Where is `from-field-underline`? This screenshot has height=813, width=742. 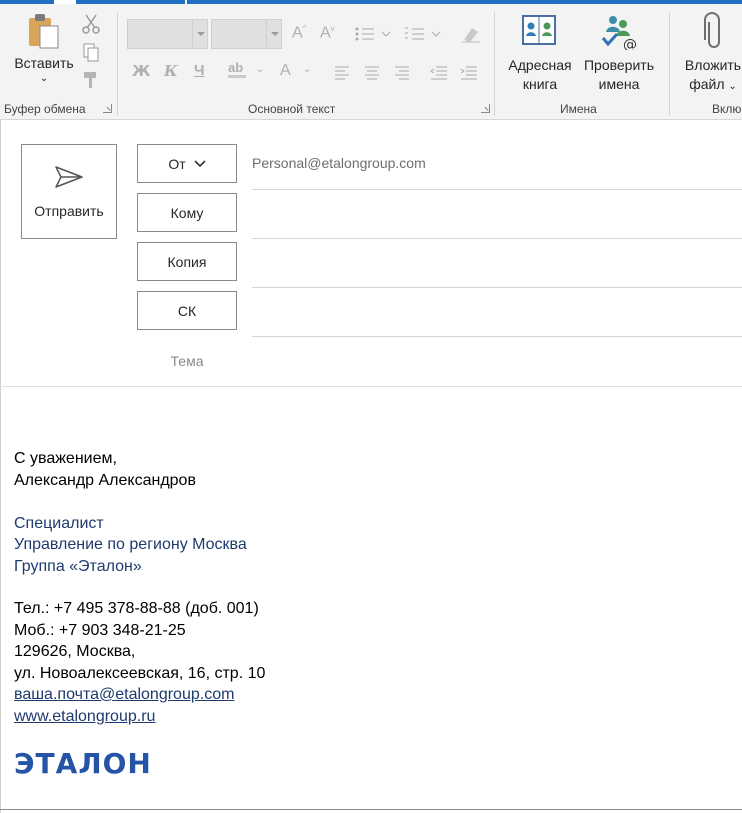 from-field-underline is located at coordinates (497, 189).